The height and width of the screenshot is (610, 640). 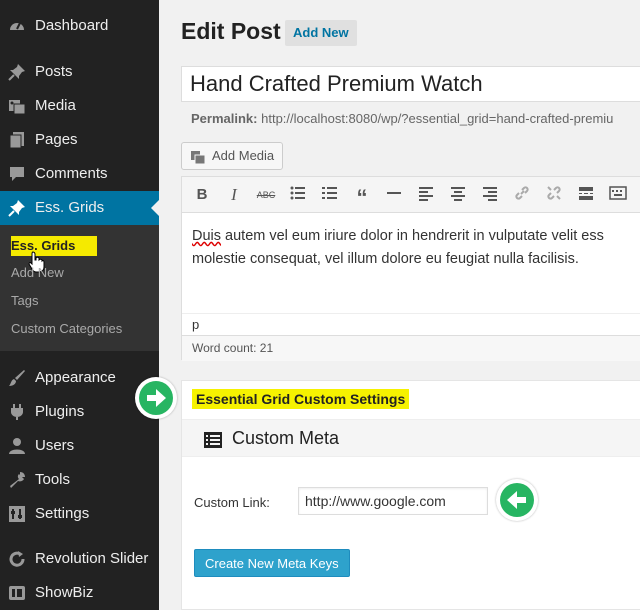 What do you see at coordinates (411, 348) in the screenshot?
I see `word-count: Word count: 21` at bounding box center [411, 348].